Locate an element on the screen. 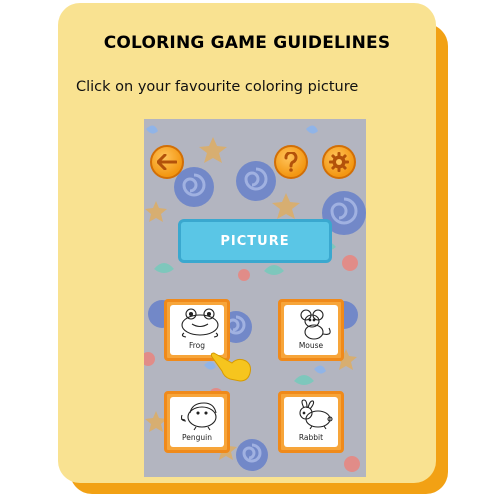 Image resolution: width=500 pixels, height=500 pixels. frog-icon is located at coordinates (200, 323).